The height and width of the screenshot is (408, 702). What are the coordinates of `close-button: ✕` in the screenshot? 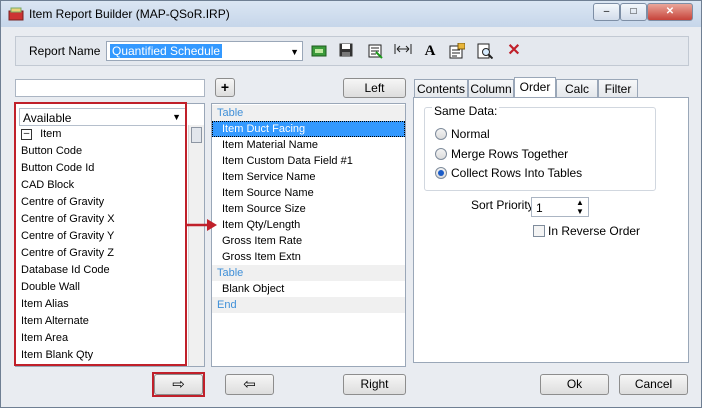 It's located at (670, 12).